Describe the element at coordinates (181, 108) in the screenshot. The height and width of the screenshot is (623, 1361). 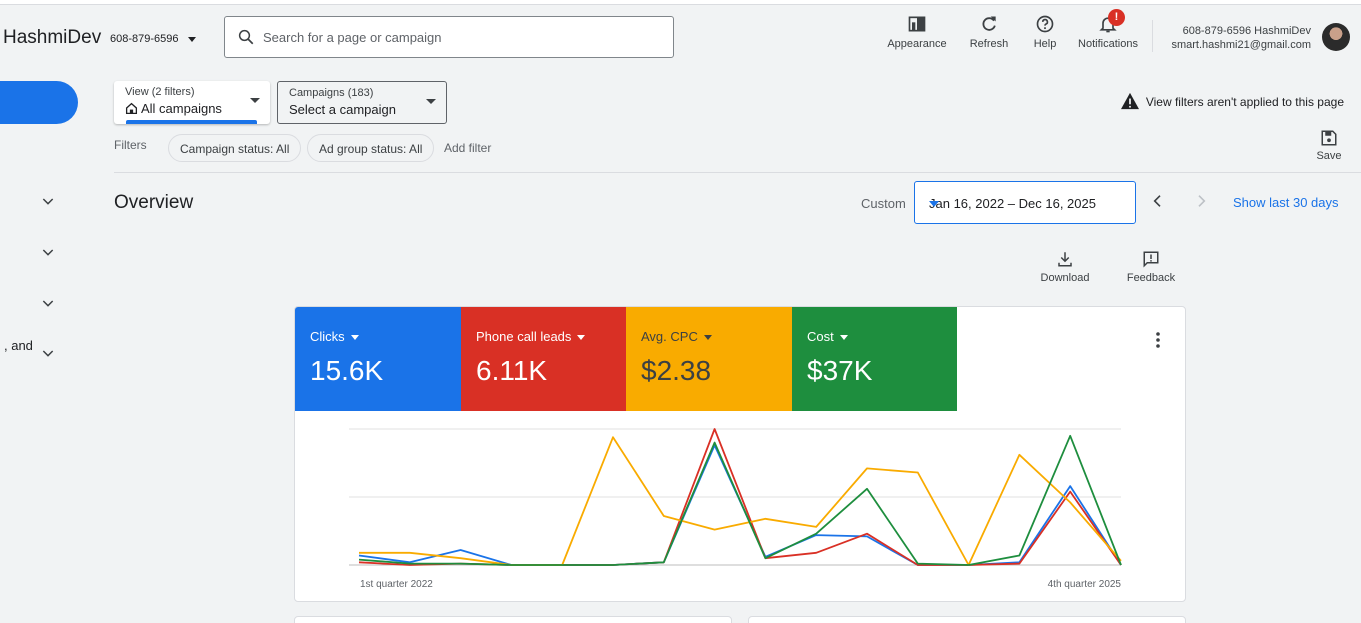
I see `view-filter-label: All campaigns` at that location.